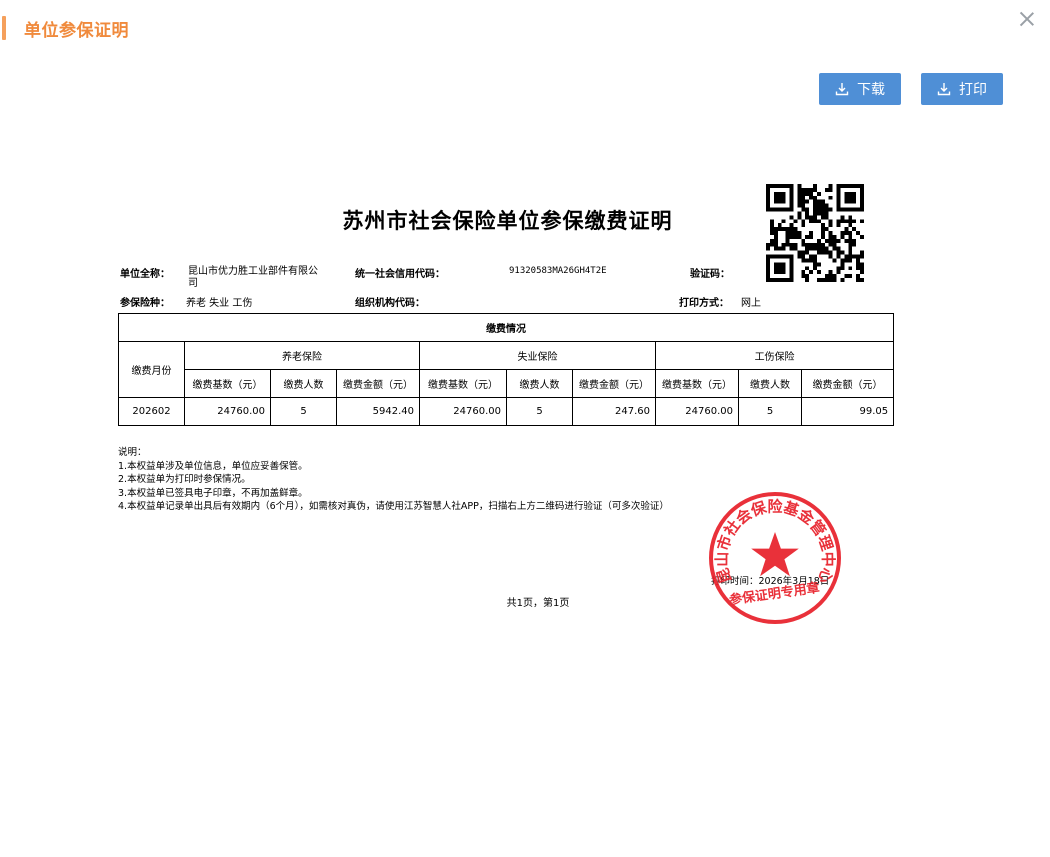 This screenshot has width=1050, height=857. Describe the element at coordinates (213, 493) in the screenshot. I see `note-line: 3.本权益单已签具电子印章，不再加盖鲜章。` at that location.